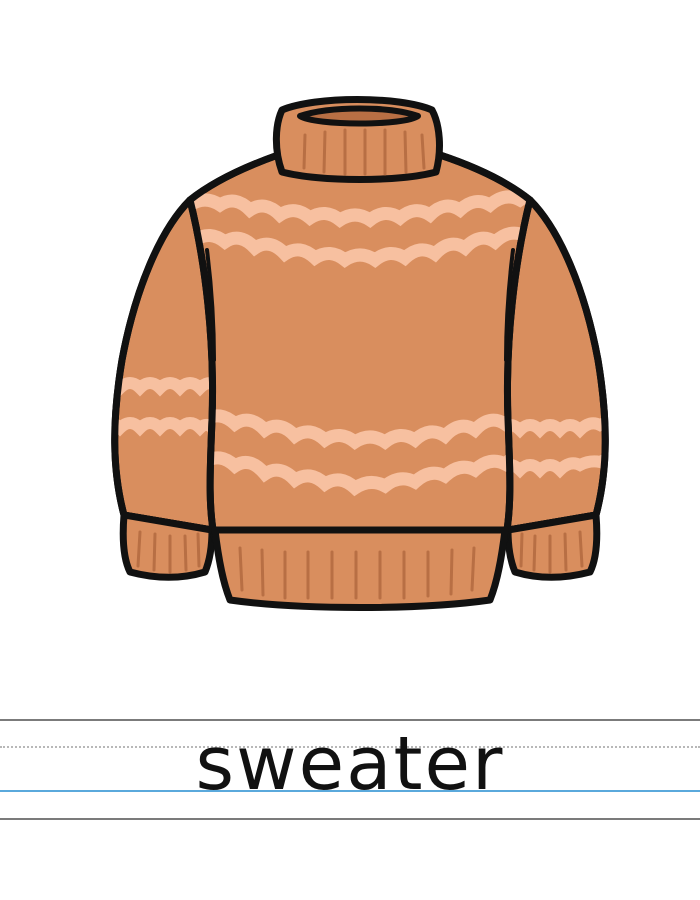  I want to click on left-cuff, so click(167, 546).